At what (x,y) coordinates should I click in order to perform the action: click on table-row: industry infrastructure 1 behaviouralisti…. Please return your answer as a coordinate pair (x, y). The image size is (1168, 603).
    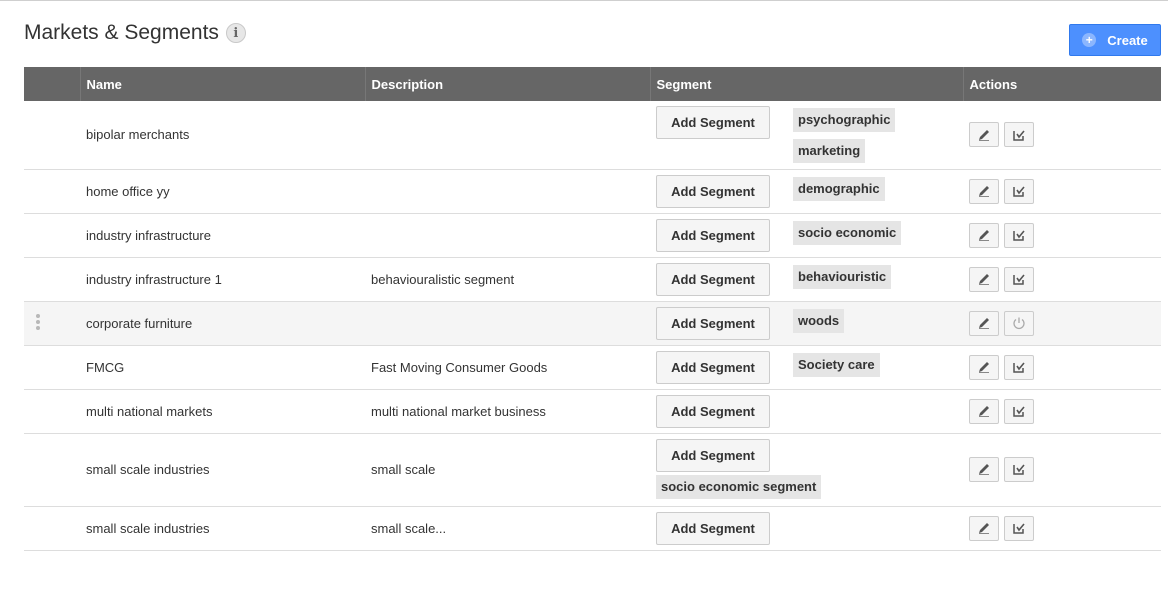
    Looking at the image, I should click on (592, 279).